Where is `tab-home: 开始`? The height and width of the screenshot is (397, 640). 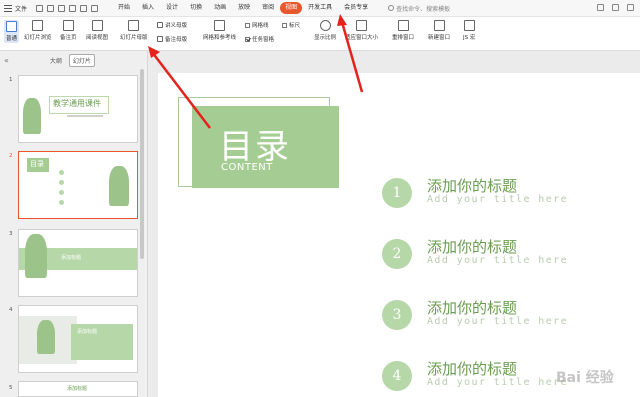
tab-home: 开始 is located at coordinates (124, 8).